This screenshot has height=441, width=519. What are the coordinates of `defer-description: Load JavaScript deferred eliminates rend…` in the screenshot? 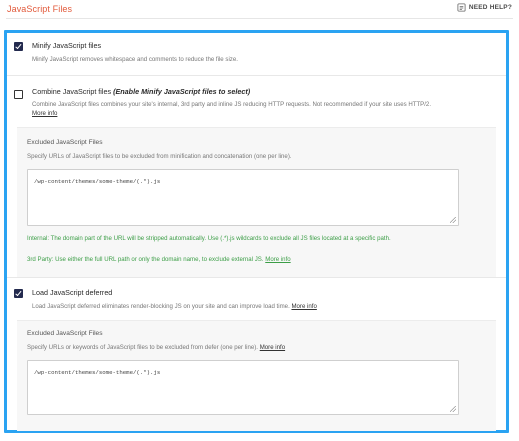 It's located at (174, 306).